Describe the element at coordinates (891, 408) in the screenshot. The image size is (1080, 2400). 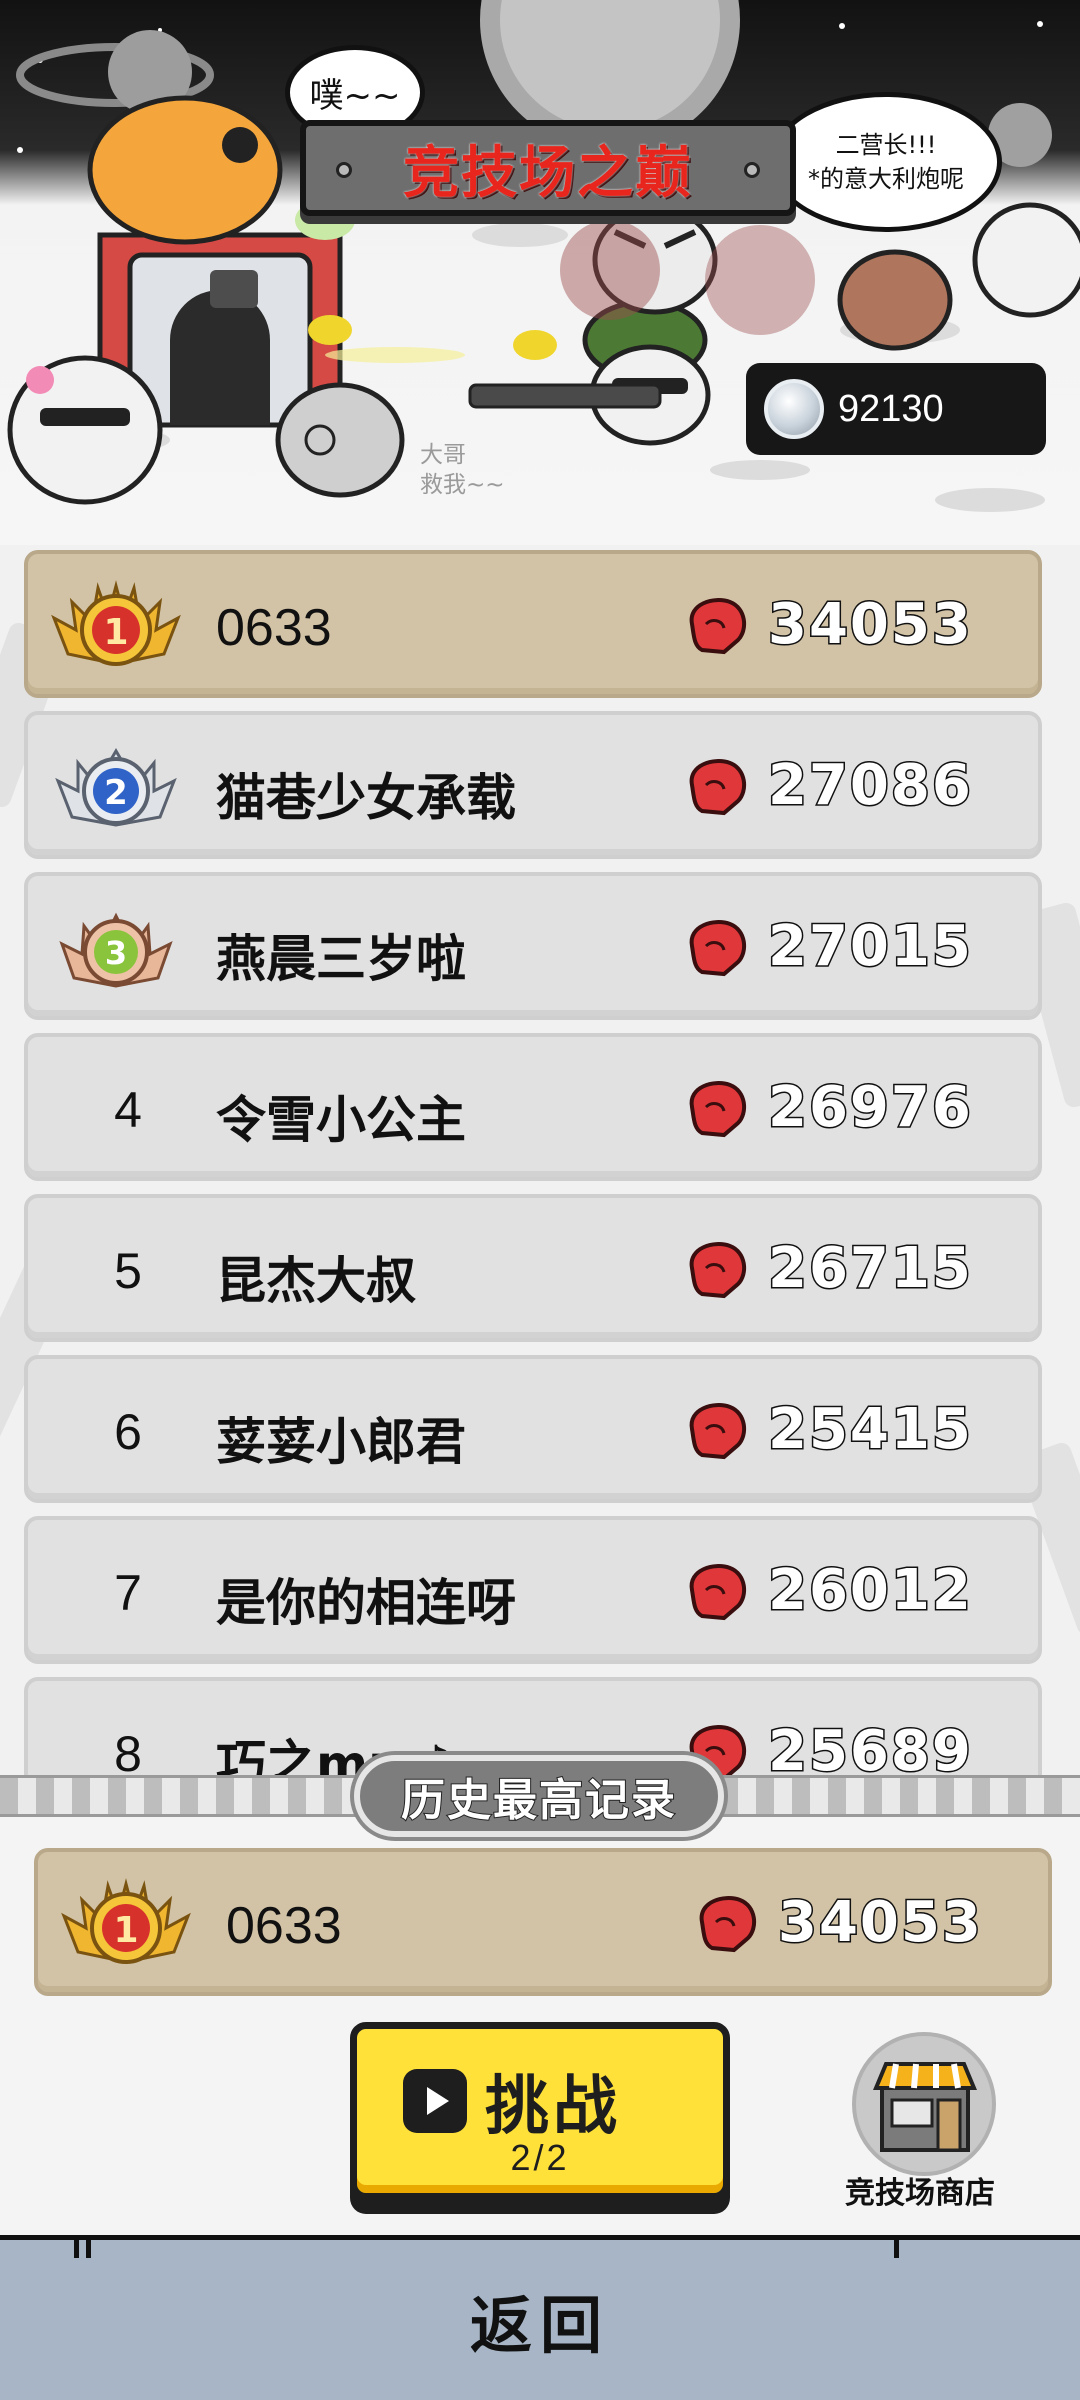
I see `currency-value: 92130` at that location.